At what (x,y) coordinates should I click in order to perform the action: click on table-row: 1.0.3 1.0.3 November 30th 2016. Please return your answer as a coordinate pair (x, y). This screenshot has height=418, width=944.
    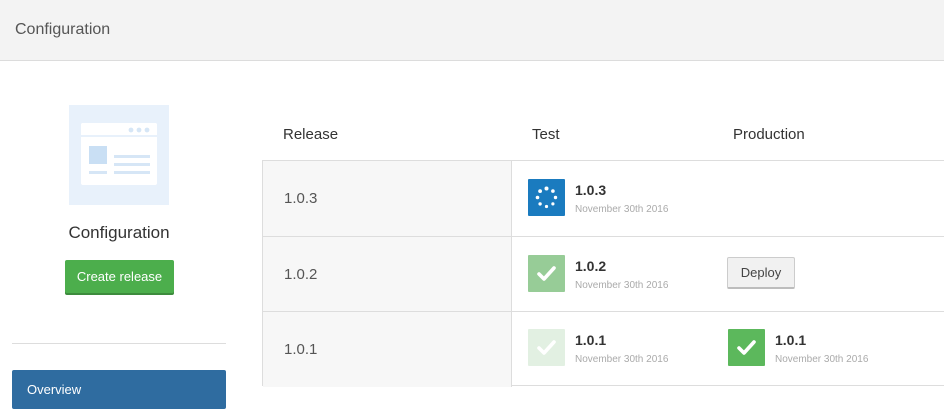
    Looking at the image, I should click on (603, 198).